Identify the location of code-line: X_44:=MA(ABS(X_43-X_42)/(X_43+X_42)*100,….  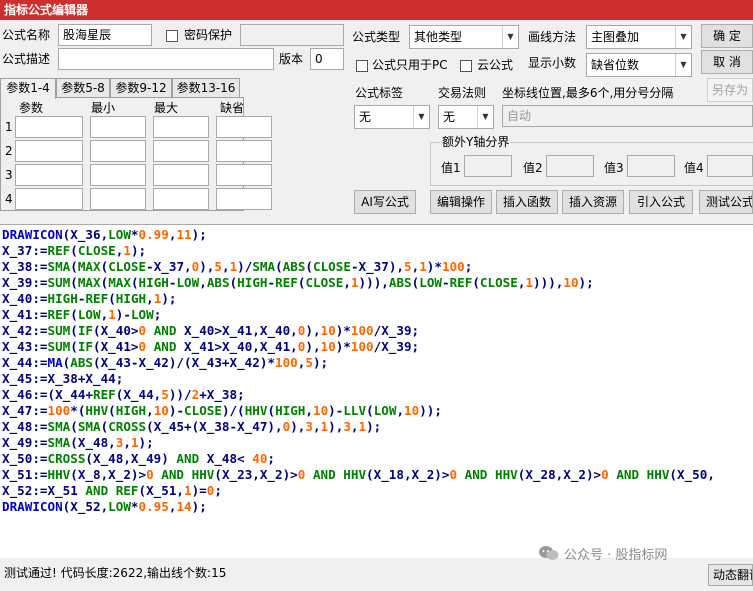
(165, 363).